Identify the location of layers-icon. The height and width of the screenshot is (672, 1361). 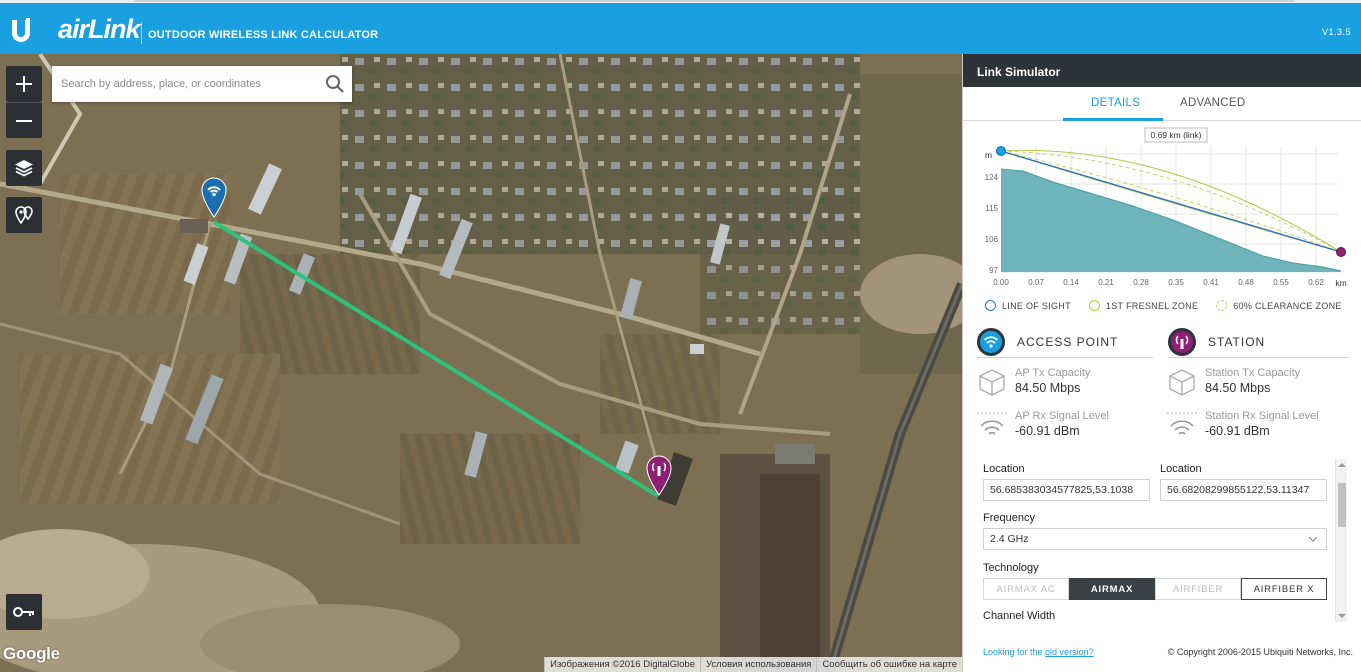
(24, 168).